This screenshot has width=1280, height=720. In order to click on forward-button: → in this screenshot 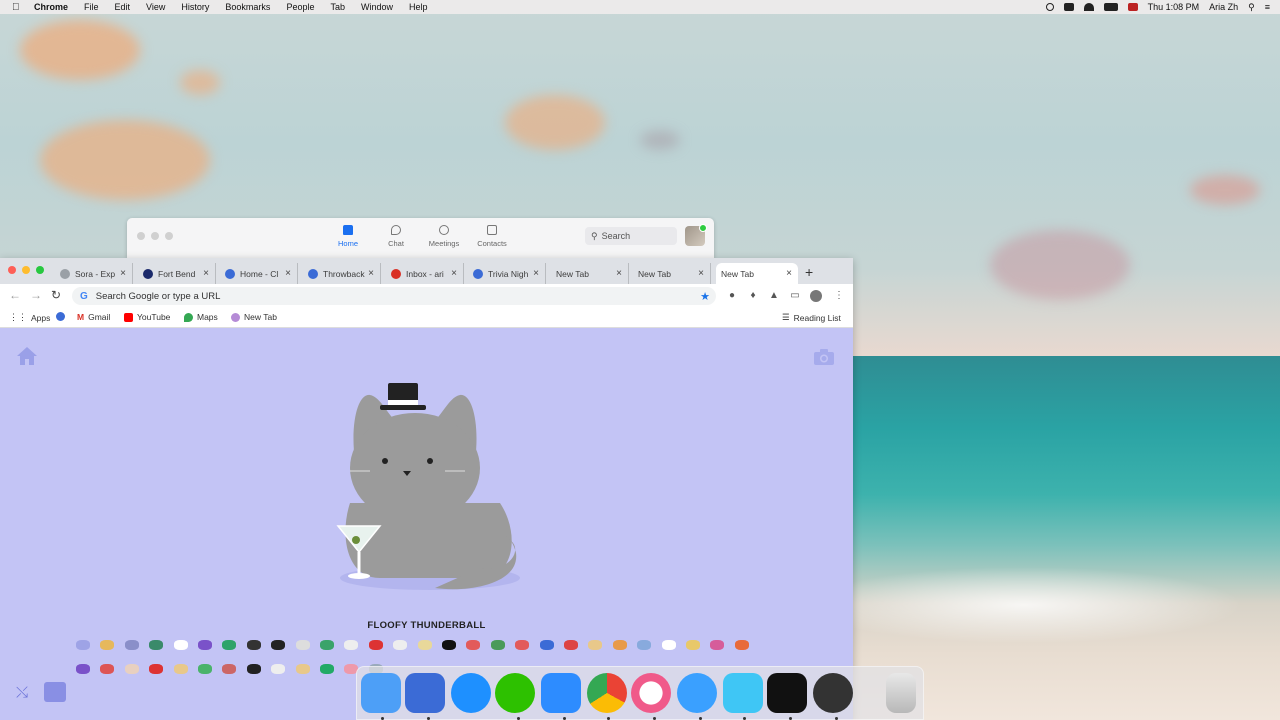, I will do `click(36, 295)`.